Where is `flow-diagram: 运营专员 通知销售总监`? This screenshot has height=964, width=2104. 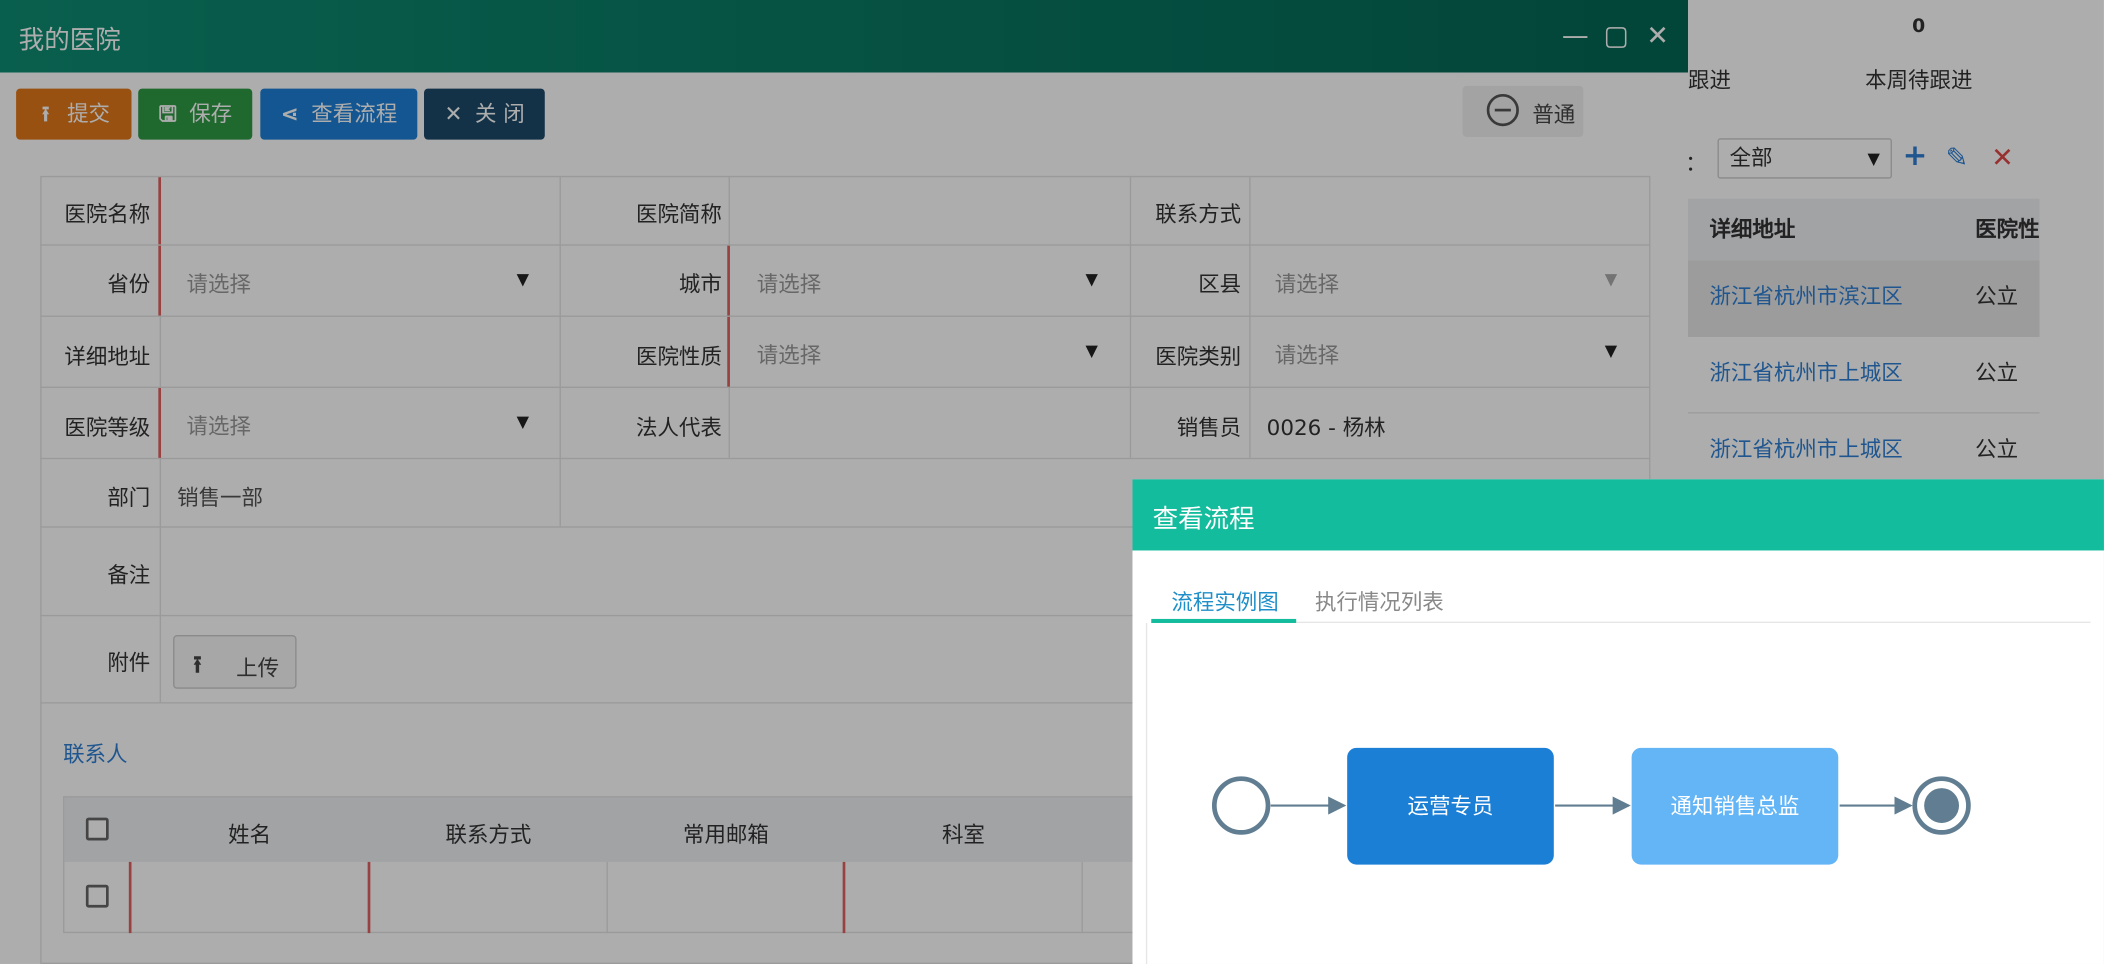
flow-diagram: 运营专员 通知销售总监 is located at coordinates (1591, 806).